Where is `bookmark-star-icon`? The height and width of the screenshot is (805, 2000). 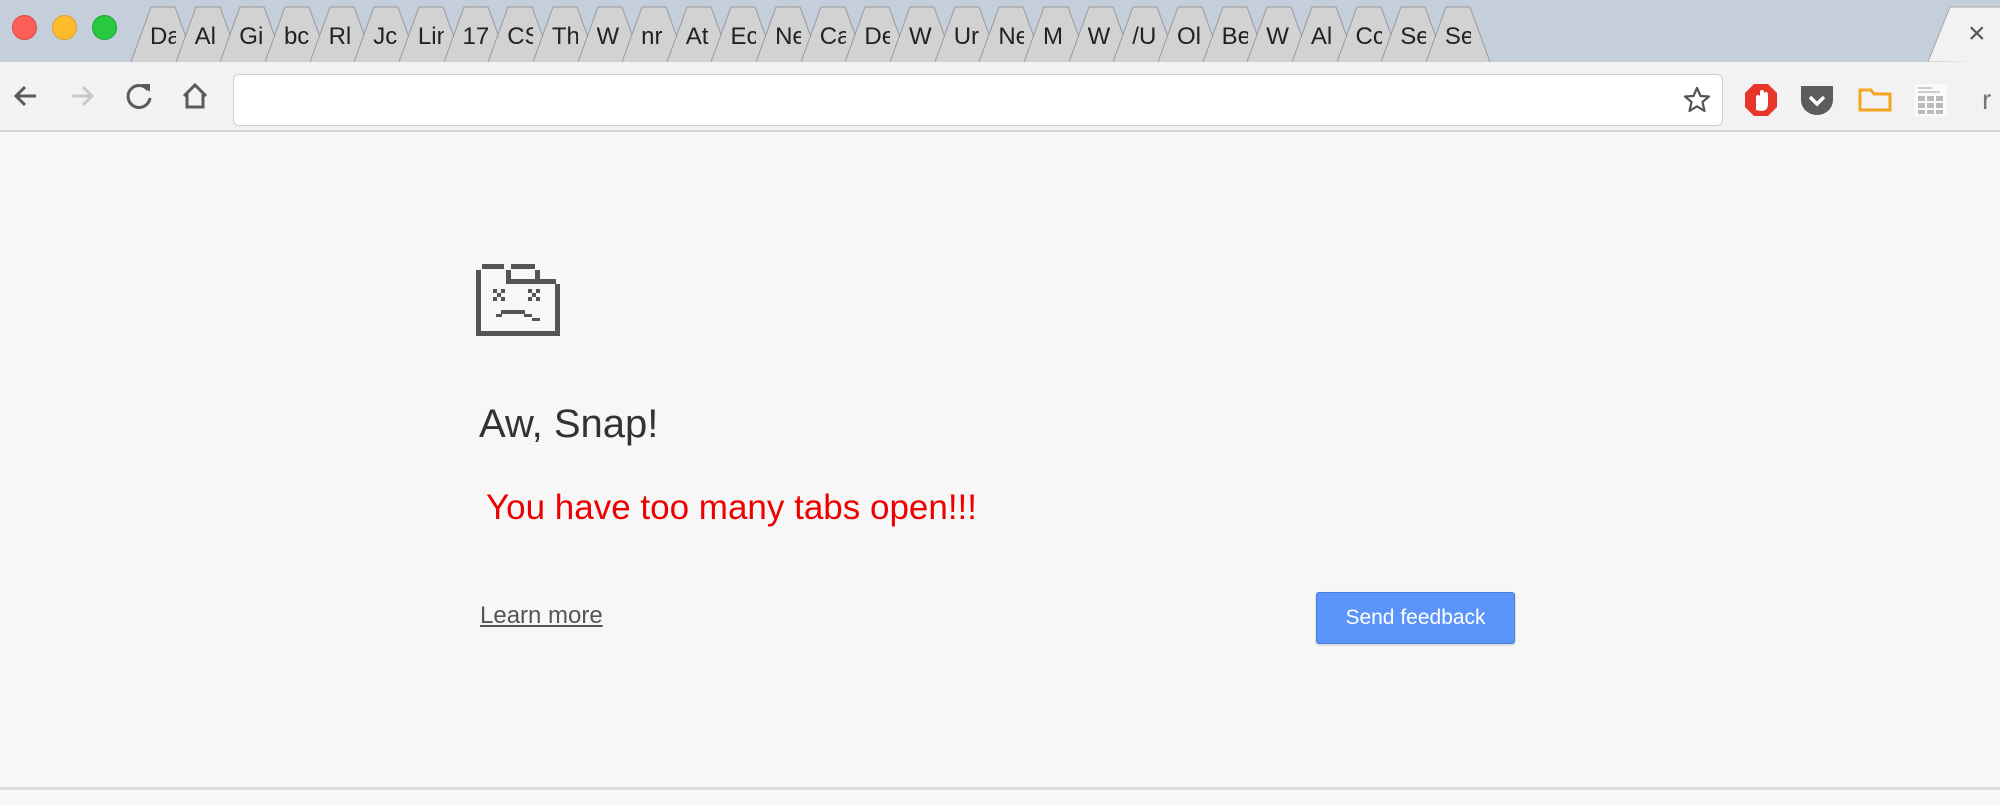
bookmark-star-icon is located at coordinates (1697, 100).